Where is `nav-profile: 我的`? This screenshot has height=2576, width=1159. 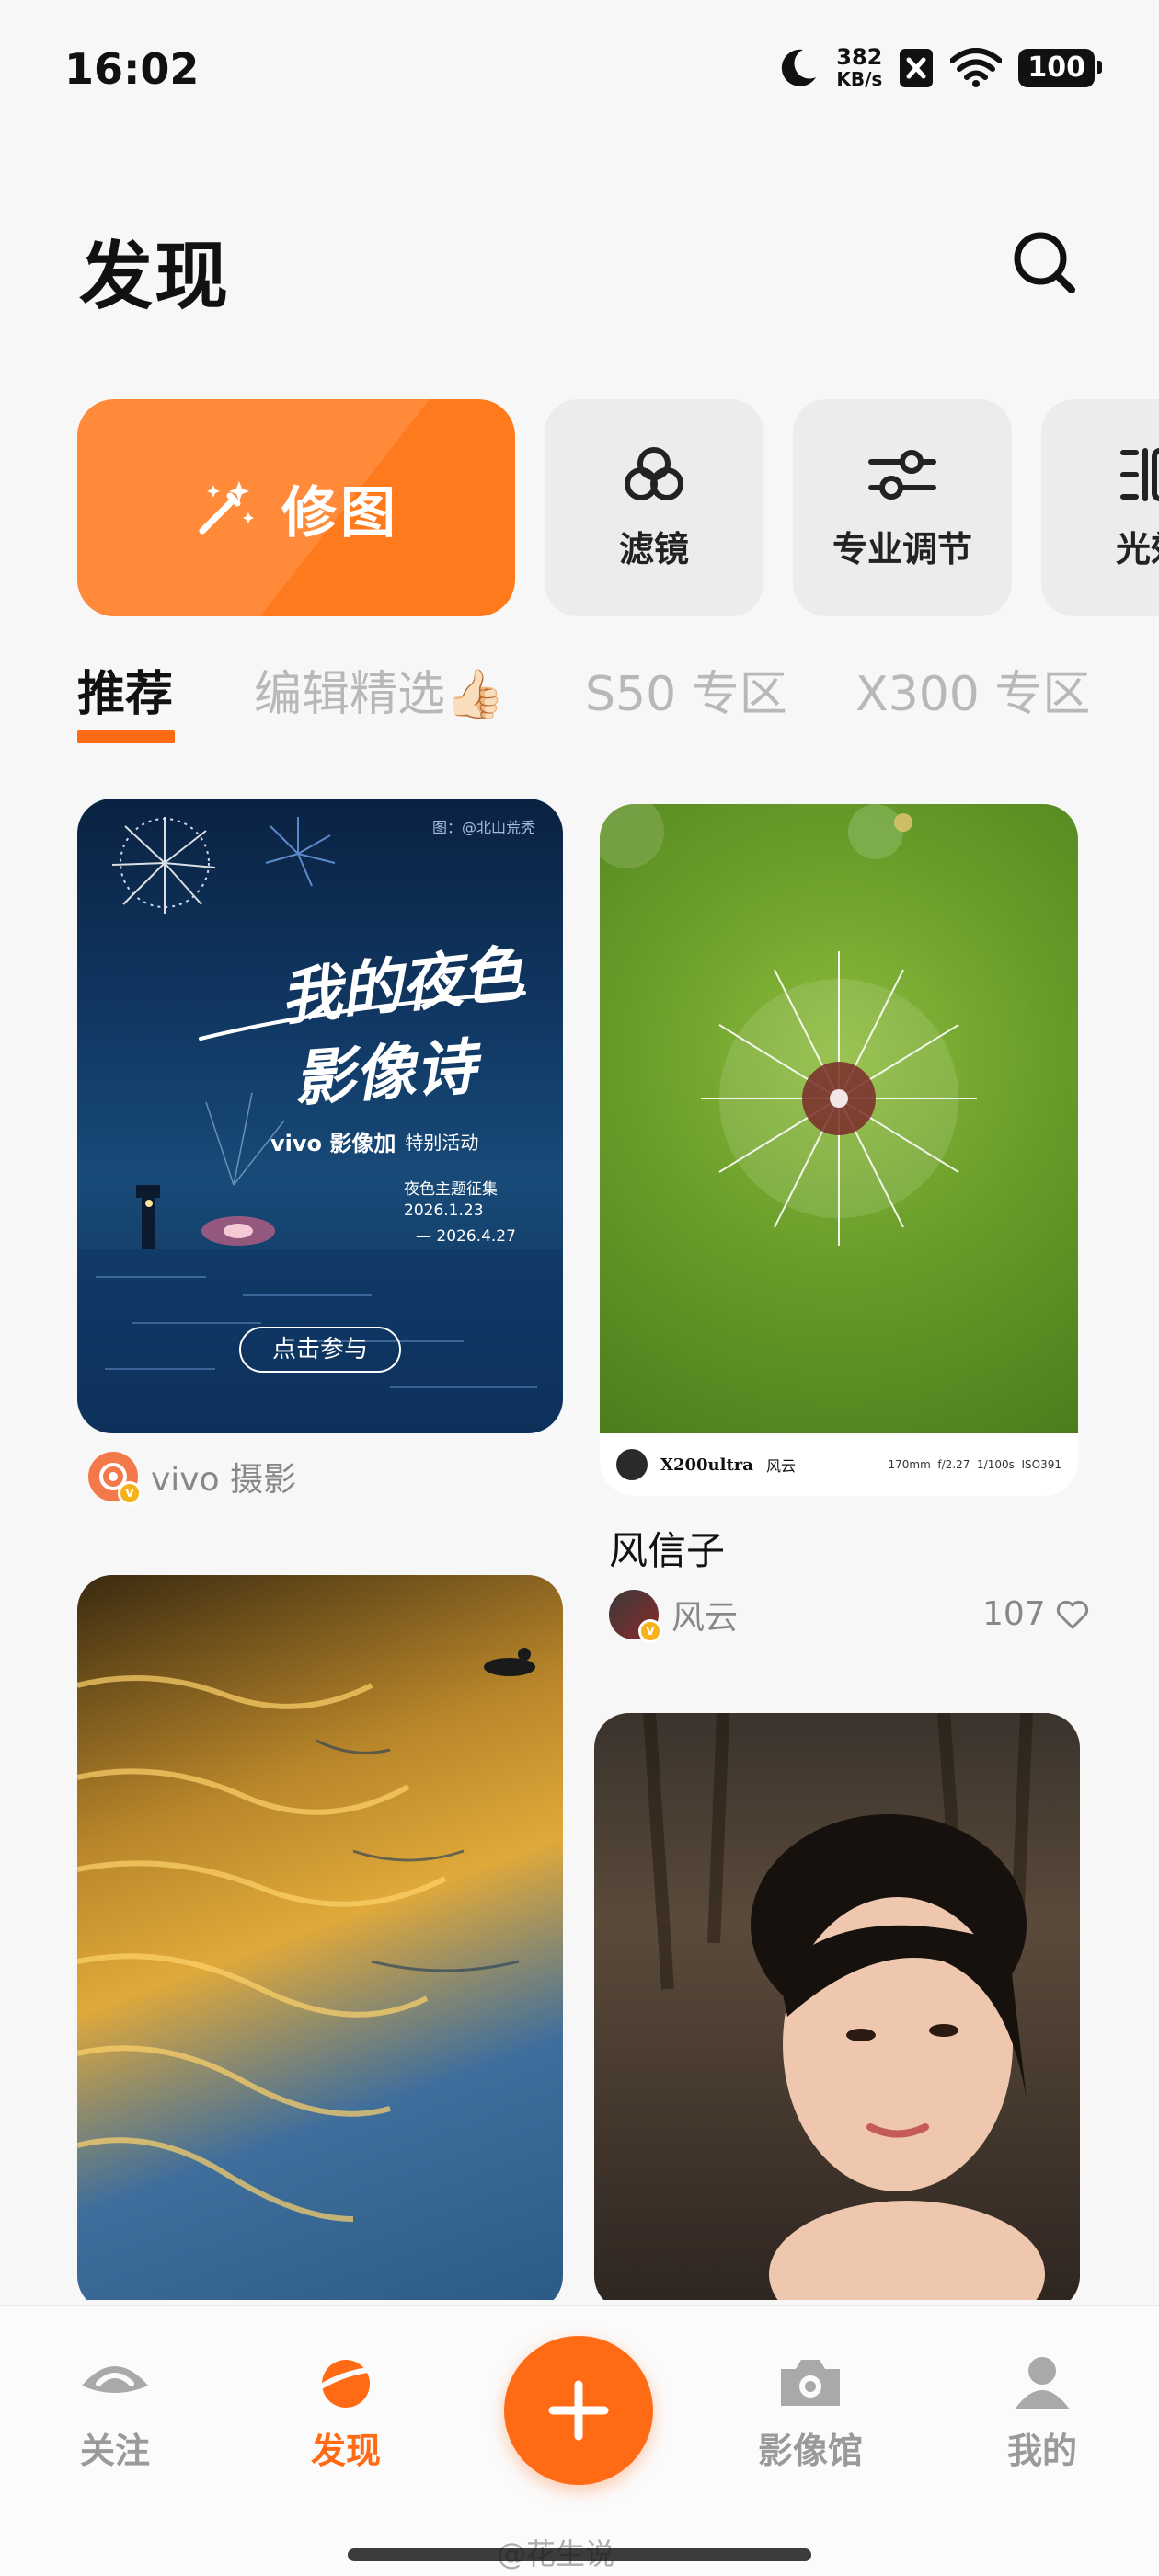 nav-profile: 我的 is located at coordinates (1042, 2412).